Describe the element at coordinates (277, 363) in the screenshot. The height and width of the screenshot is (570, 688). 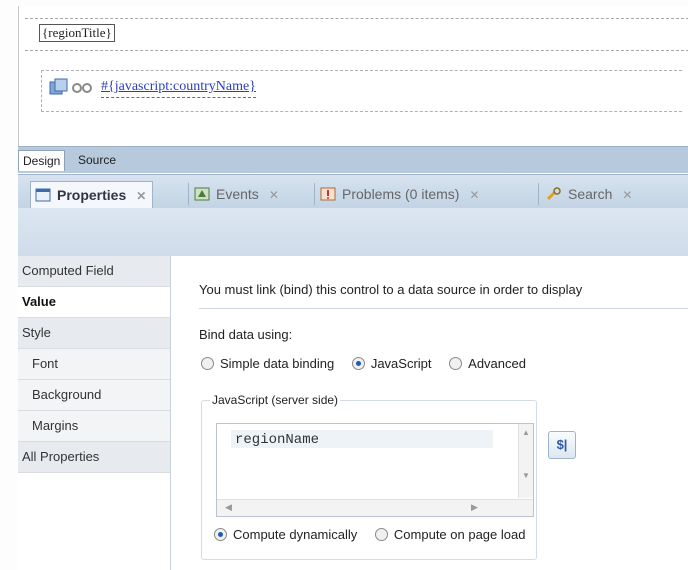
I see `radio-label: Simple data binding` at that location.